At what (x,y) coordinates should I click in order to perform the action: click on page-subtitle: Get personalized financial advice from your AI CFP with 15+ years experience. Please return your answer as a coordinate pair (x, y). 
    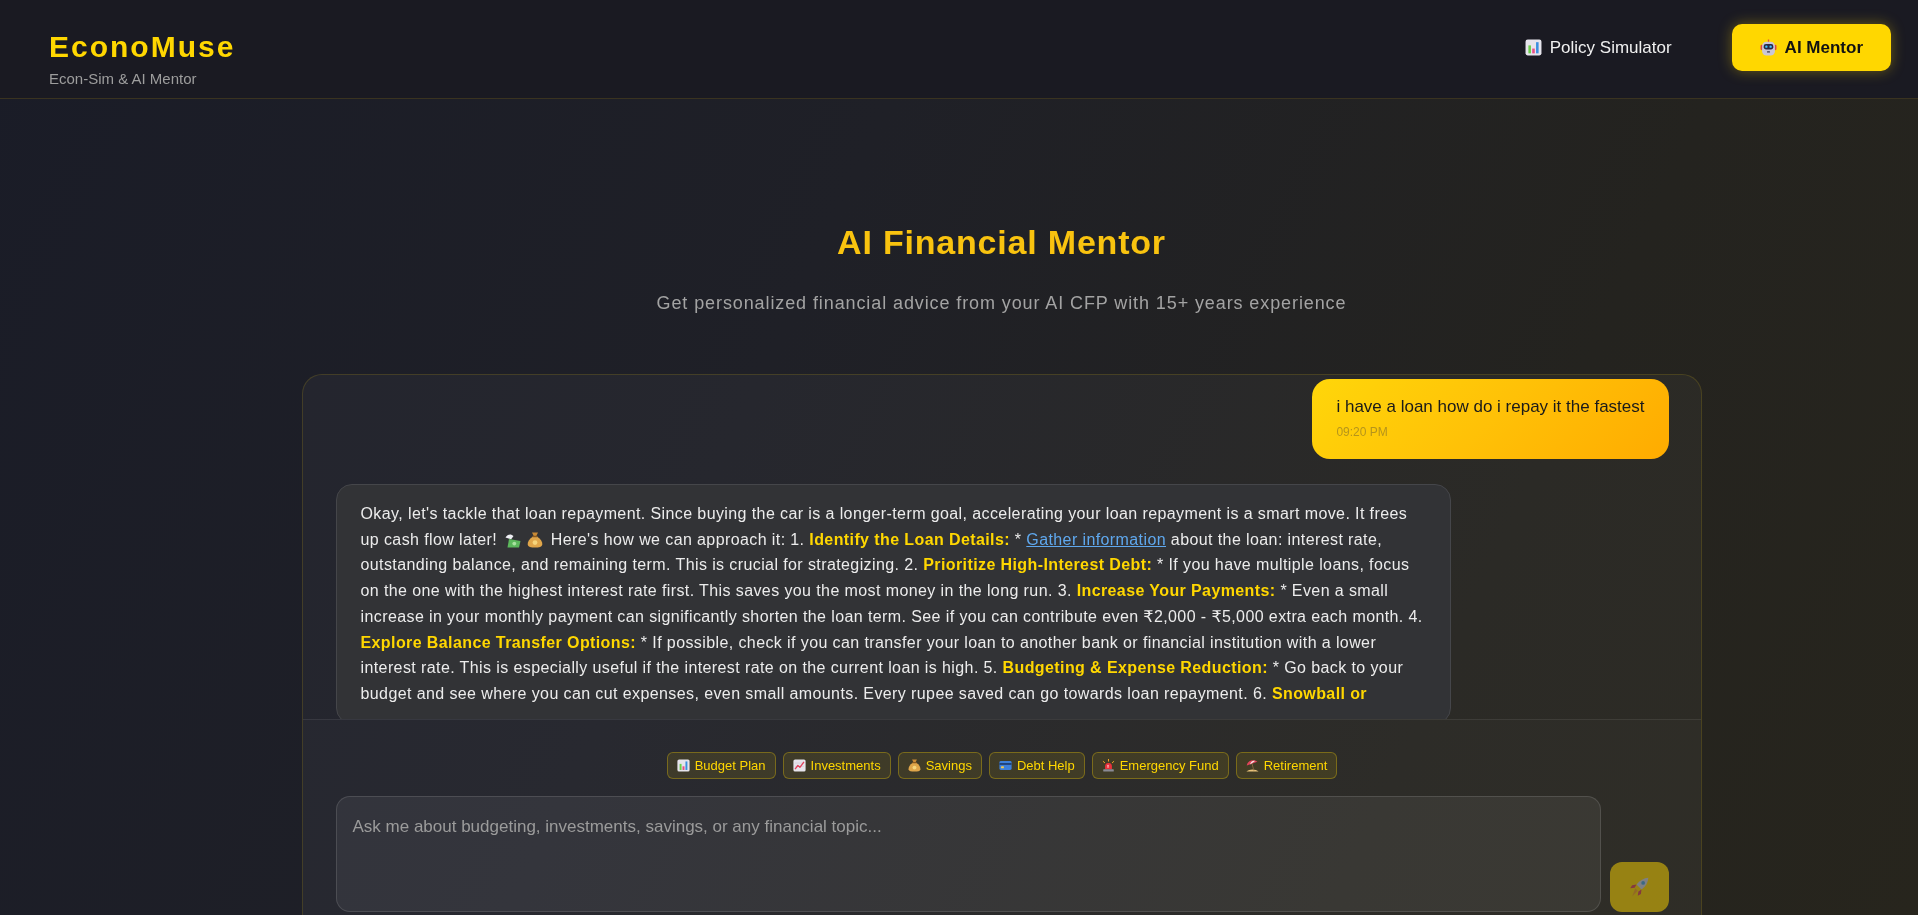
    Looking at the image, I should click on (1001, 303).